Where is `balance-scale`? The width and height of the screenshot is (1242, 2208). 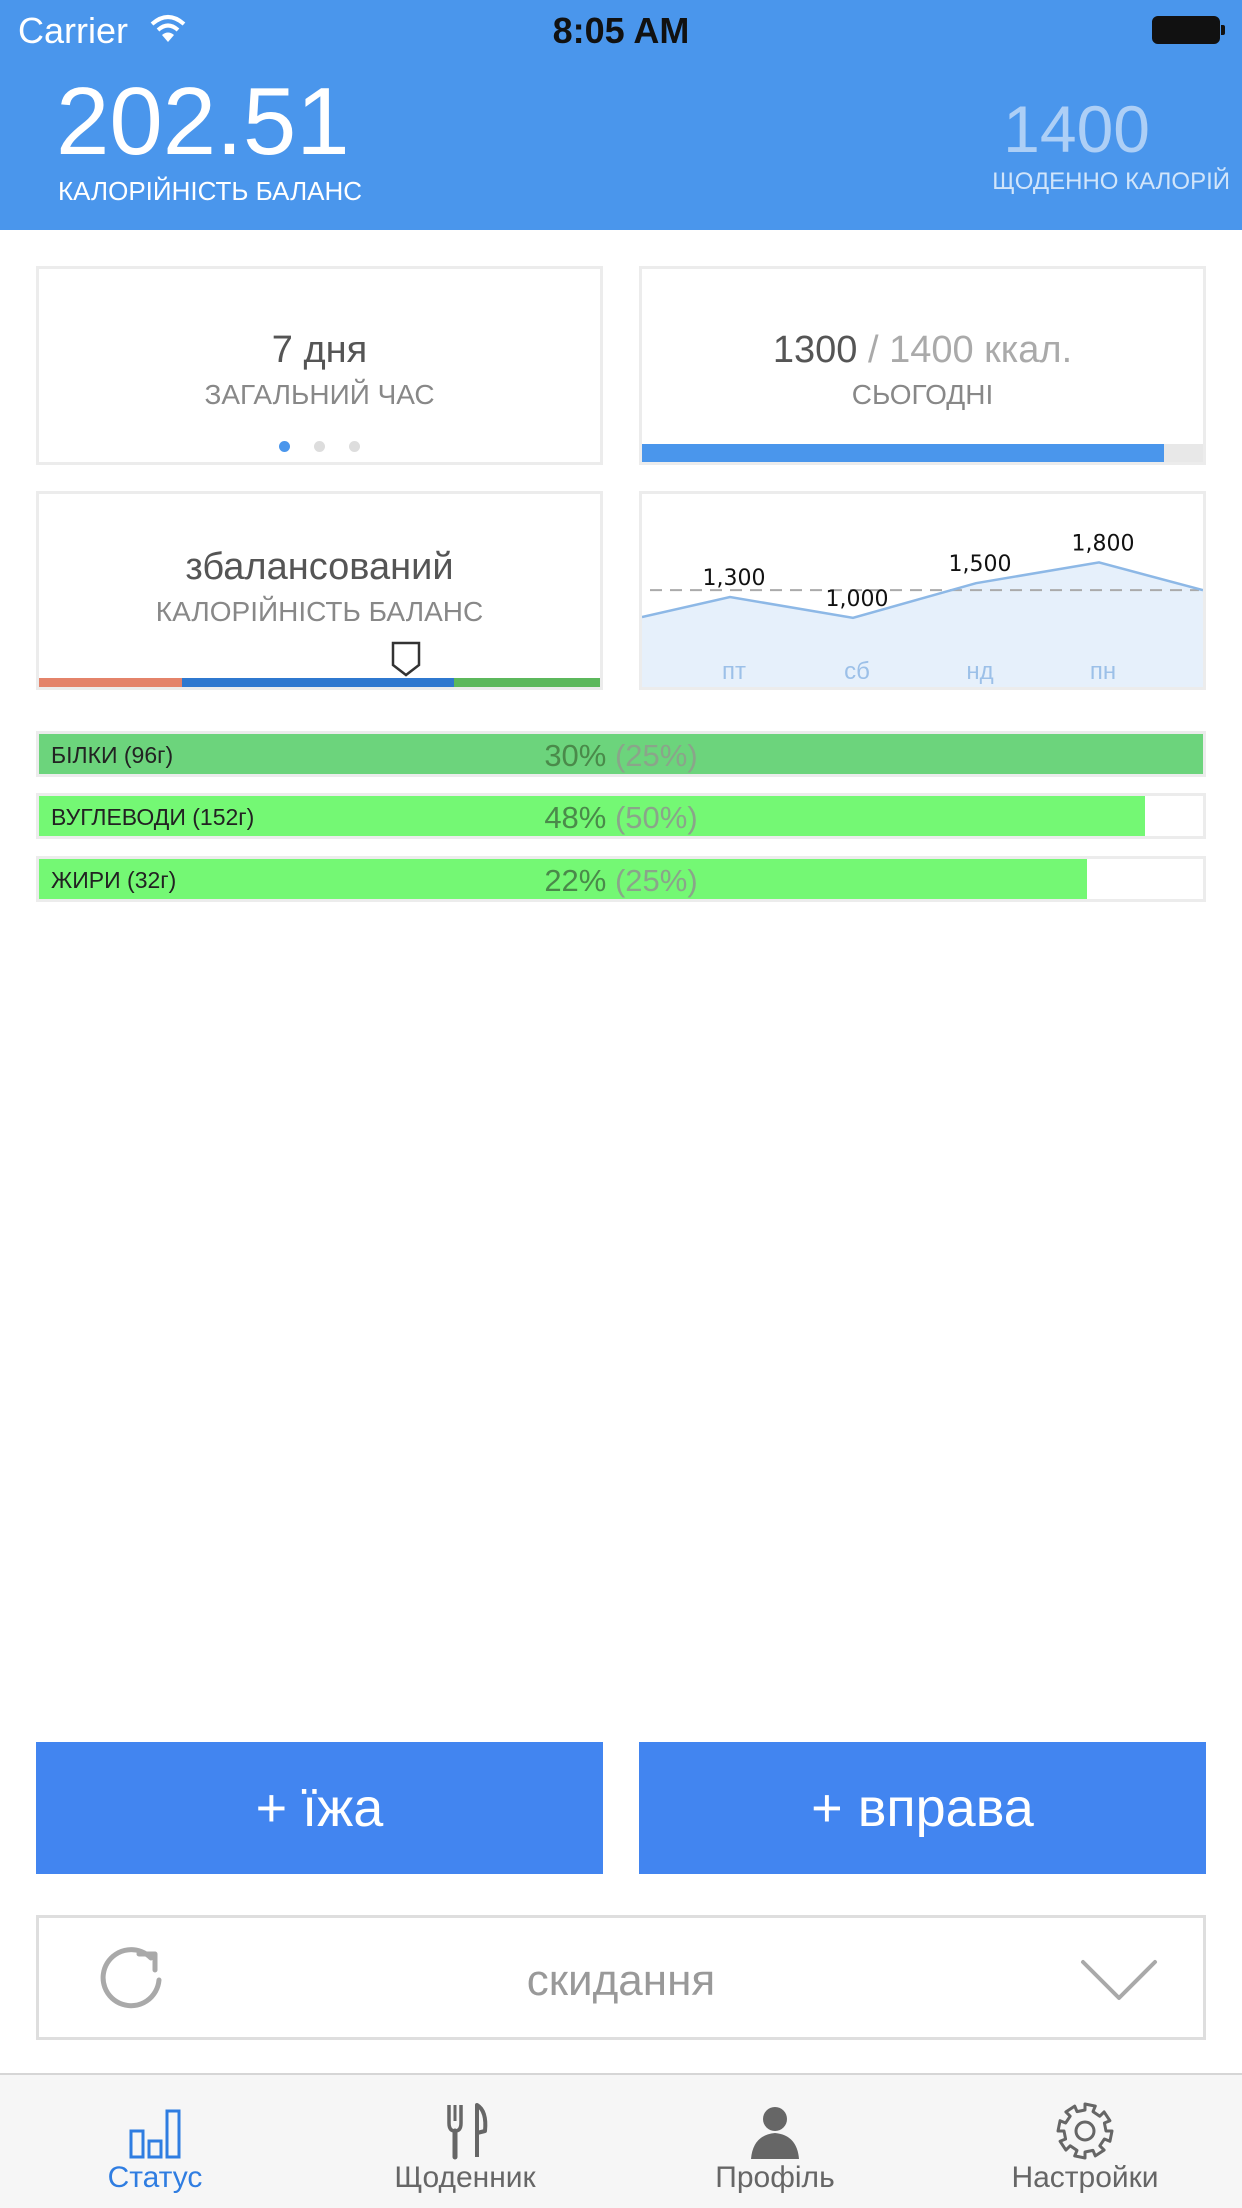 balance-scale is located at coordinates (319, 682).